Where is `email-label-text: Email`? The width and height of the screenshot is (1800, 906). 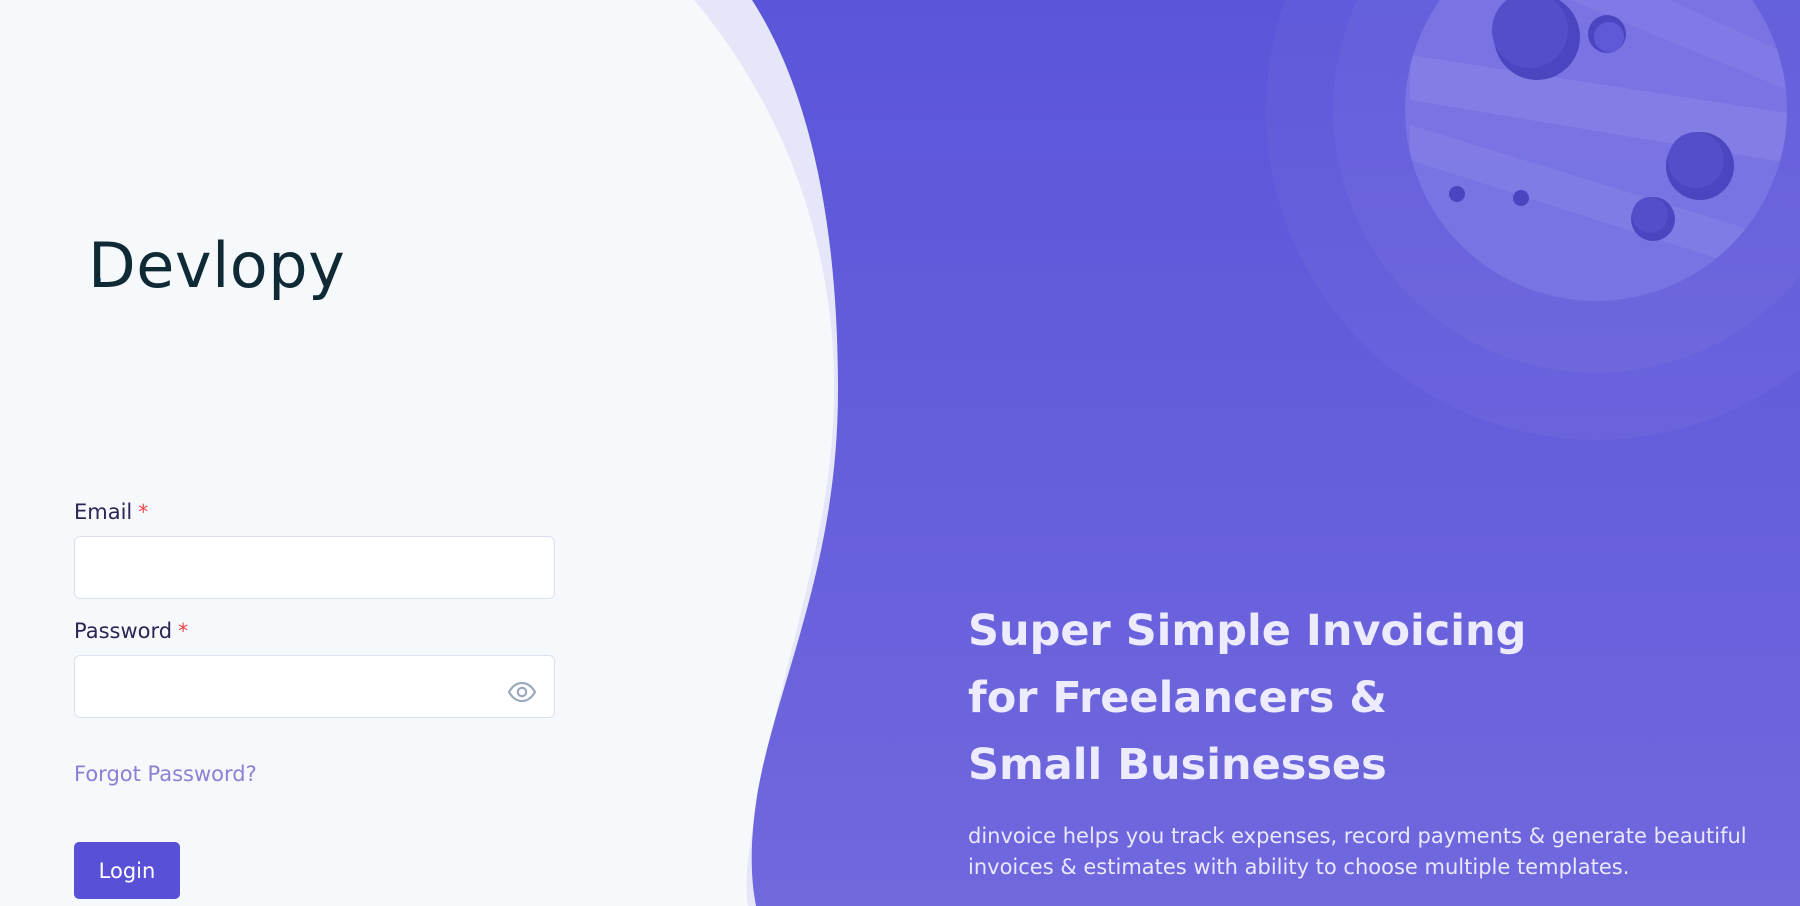
email-label-text: Email is located at coordinates (103, 512).